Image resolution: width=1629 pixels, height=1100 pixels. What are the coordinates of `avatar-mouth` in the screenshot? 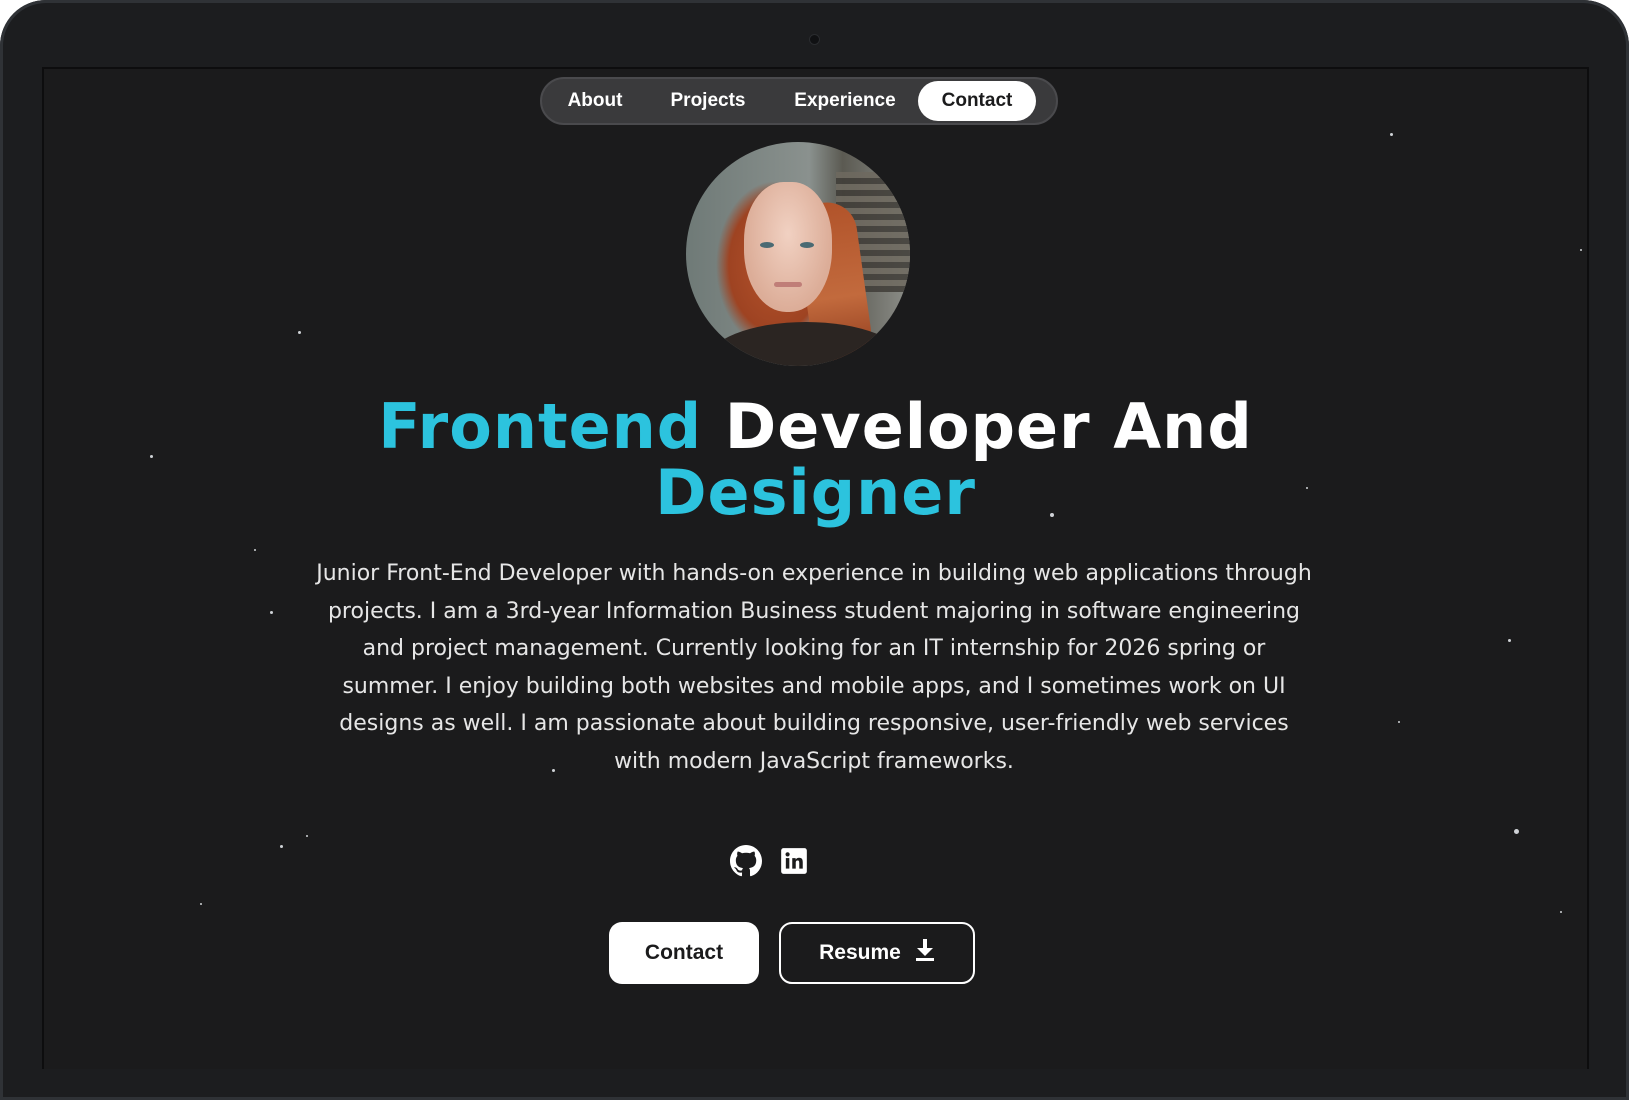 It's located at (788, 284).